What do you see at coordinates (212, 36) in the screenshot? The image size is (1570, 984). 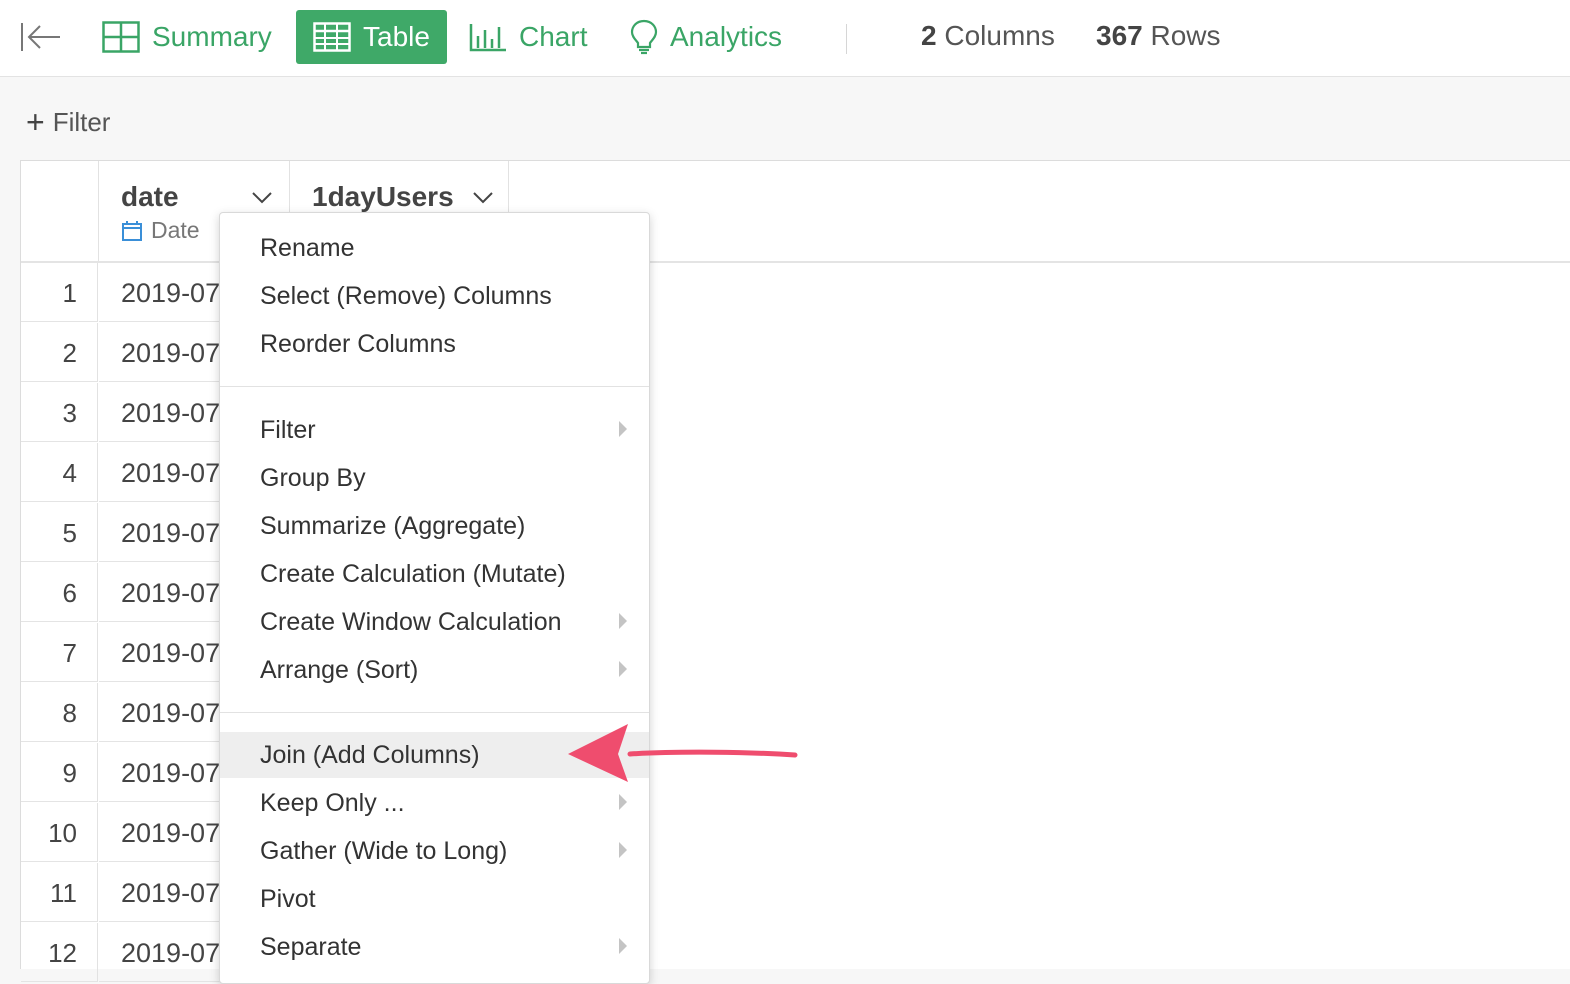 I see `tab-summary-label: Summary` at bounding box center [212, 36].